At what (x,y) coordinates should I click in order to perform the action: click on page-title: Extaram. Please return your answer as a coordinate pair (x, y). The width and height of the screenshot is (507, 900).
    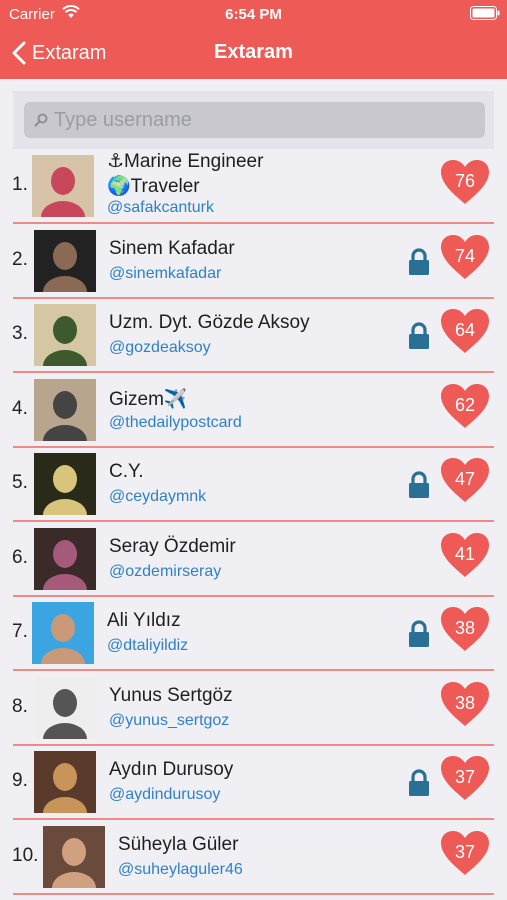
    Looking at the image, I should click on (253, 52).